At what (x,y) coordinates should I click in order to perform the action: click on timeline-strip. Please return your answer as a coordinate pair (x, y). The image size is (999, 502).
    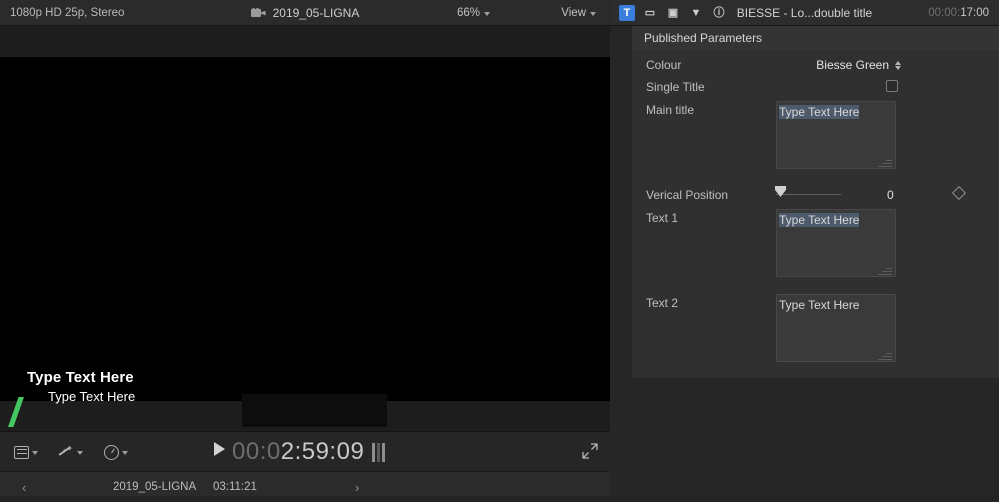
    Looking at the image, I should click on (499, 499).